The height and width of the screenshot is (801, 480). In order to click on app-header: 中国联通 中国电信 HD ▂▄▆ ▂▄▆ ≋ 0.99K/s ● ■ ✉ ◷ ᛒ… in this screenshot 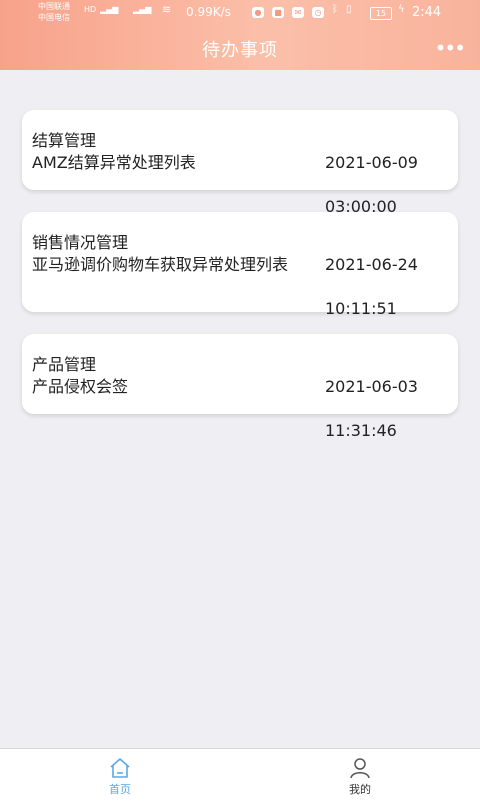, I will do `click(240, 35)`.